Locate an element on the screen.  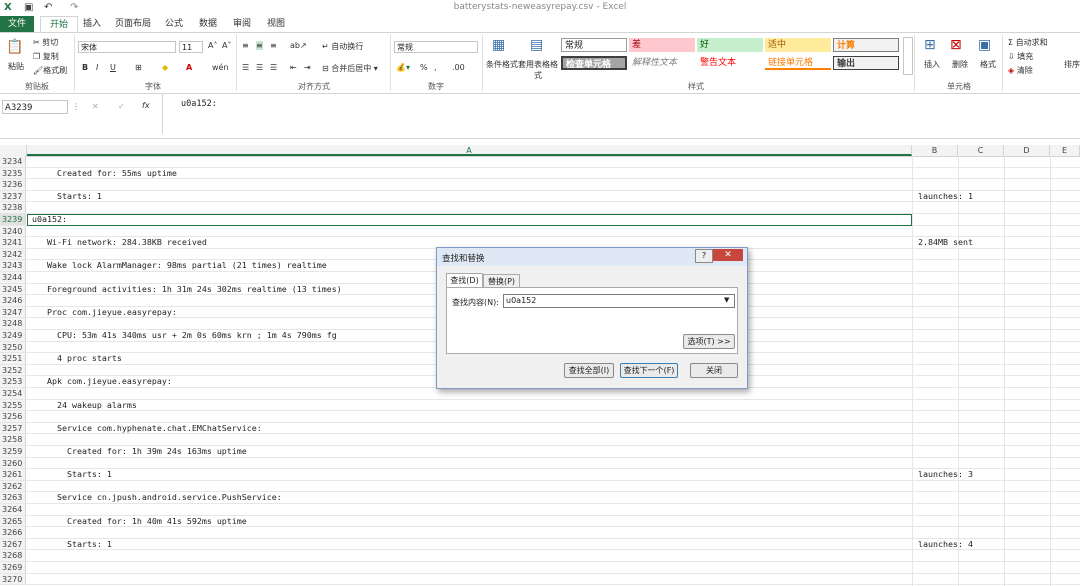
row-number: 3249 is located at coordinates (13, 335).